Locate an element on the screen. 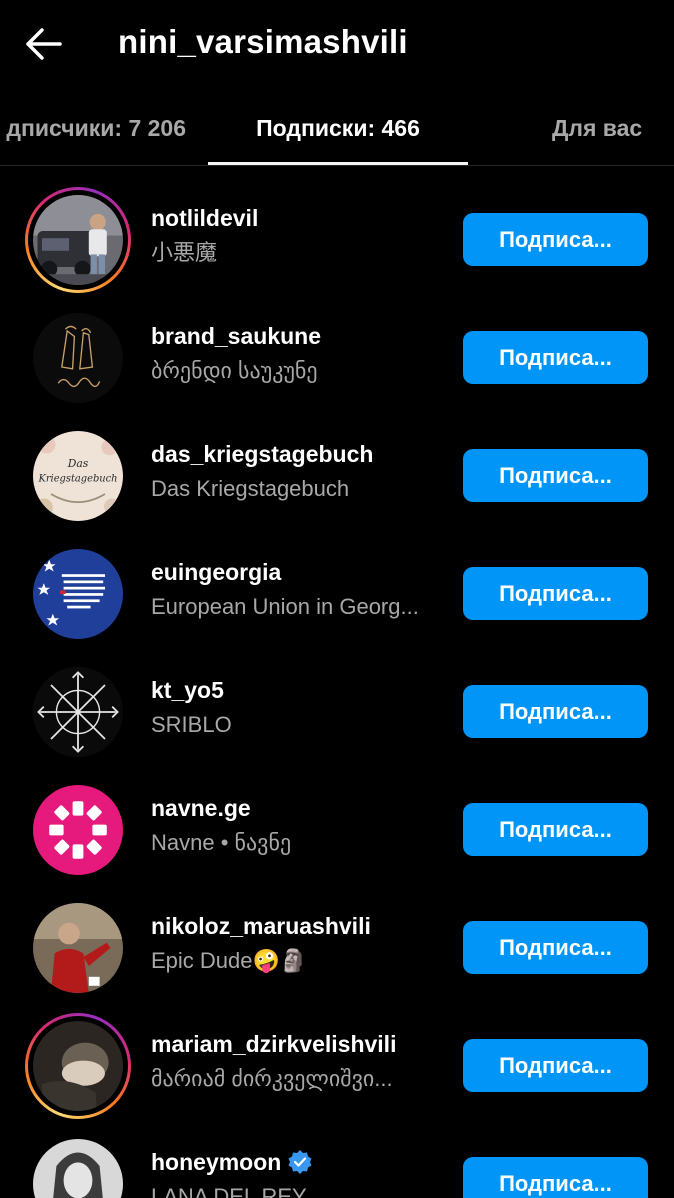  username: brand_saukune is located at coordinates (301, 336).